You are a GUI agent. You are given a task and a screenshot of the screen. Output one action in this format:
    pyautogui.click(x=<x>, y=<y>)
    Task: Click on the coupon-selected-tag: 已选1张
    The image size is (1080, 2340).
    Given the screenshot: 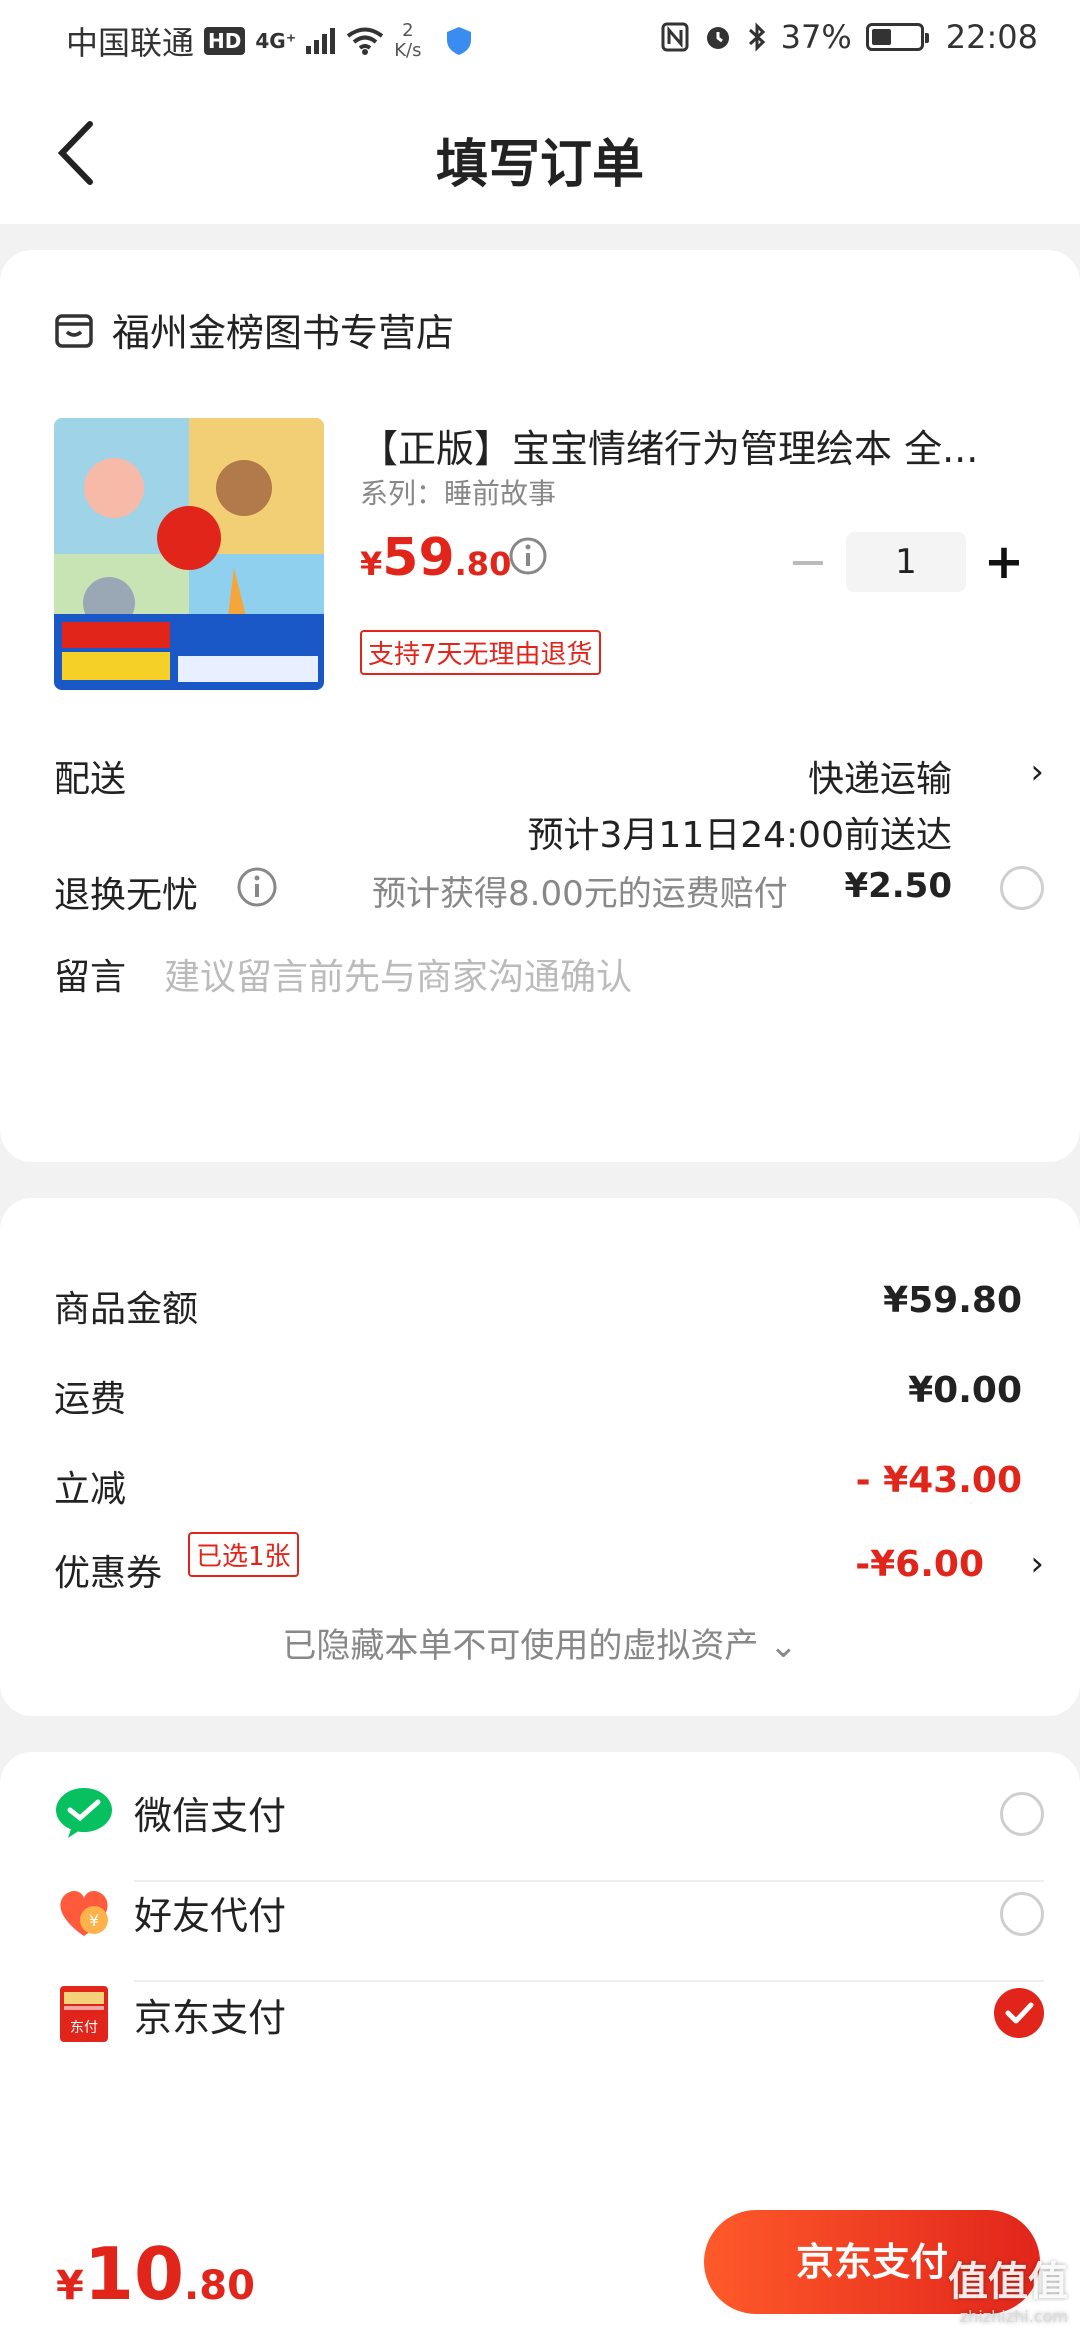 What is the action you would take?
    pyautogui.click(x=243, y=1554)
    